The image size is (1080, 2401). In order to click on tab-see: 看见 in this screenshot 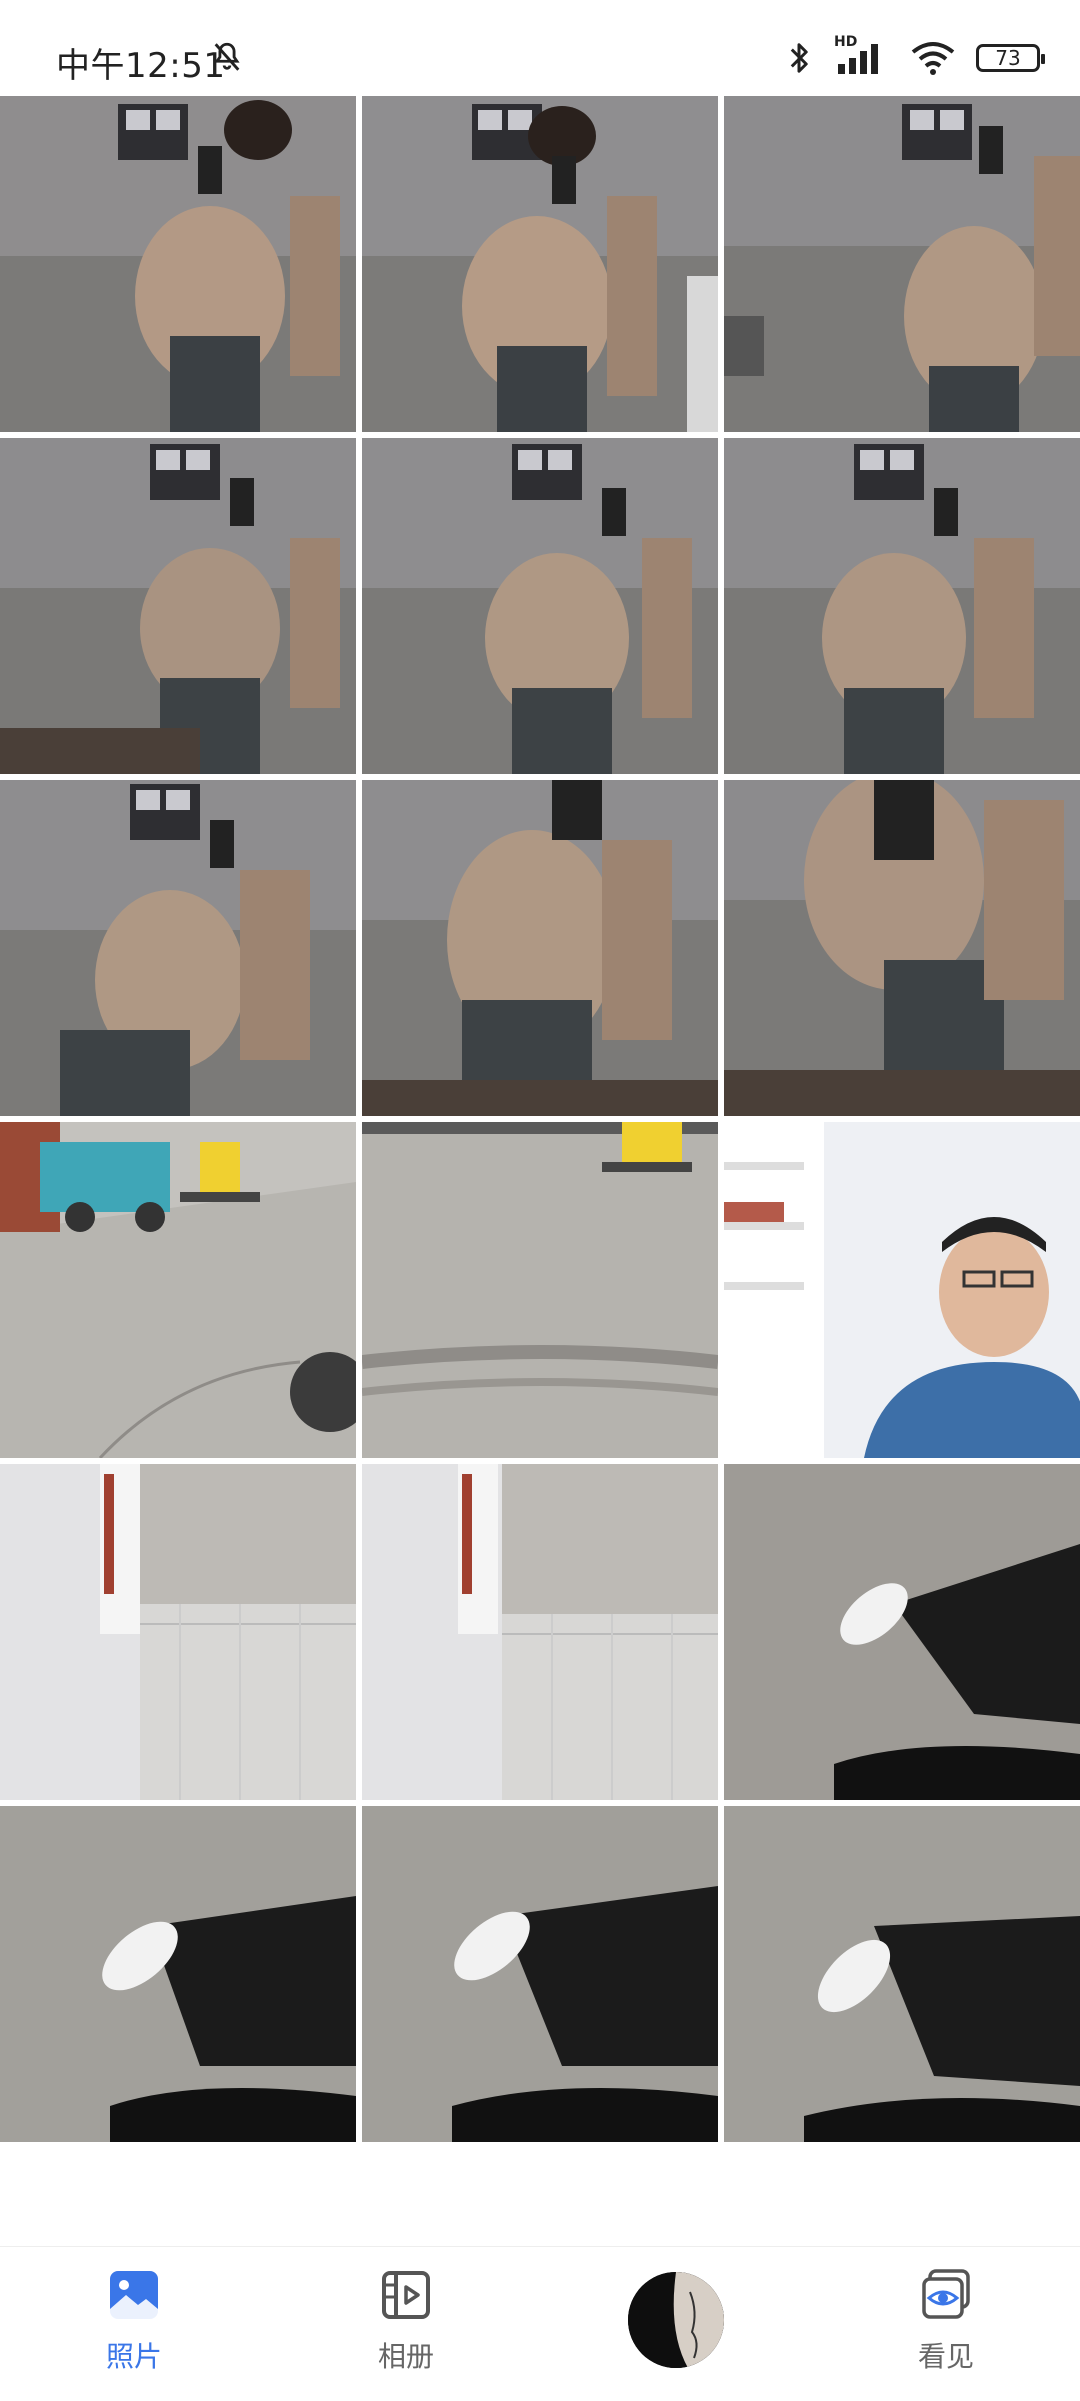, I will do `click(946, 2322)`.